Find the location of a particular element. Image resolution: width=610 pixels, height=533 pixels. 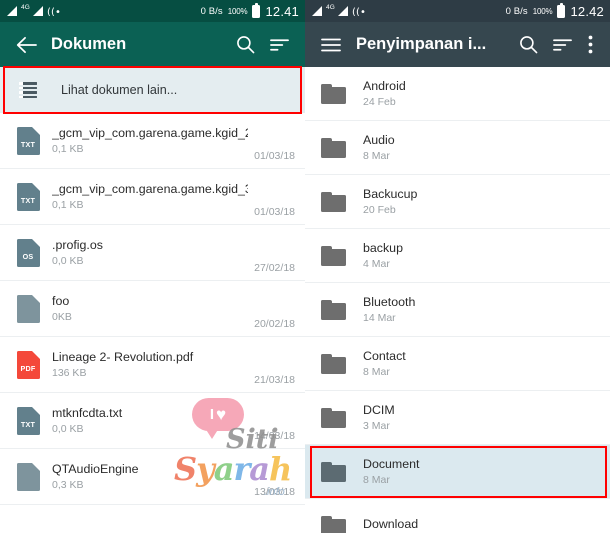

folder-date: 14 Mar is located at coordinates (379, 318).